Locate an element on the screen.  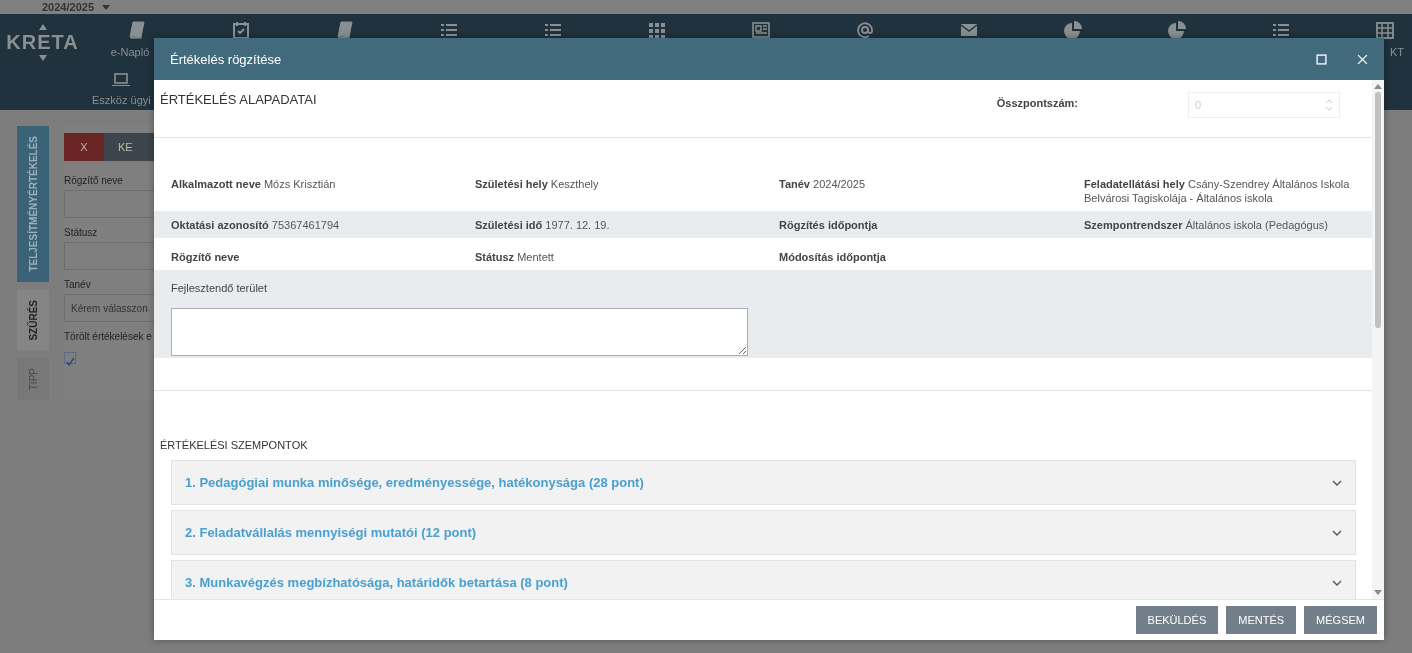
accordion-header: 3. Munkavégzés megbízhatósága, határidők betartása (8 pont) is located at coordinates (763, 579).